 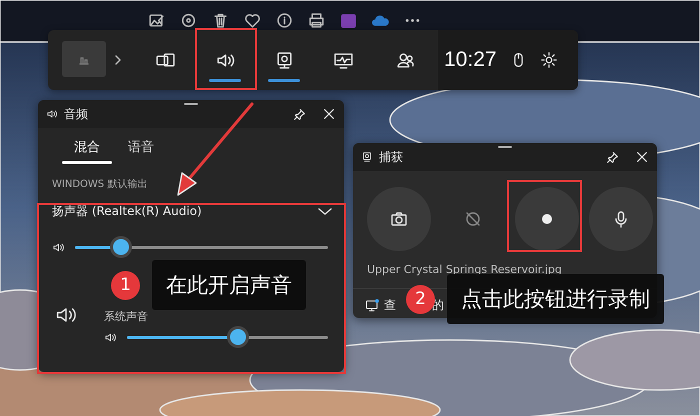 What do you see at coordinates (316, 20) in the screenshot?
I see `print-icon` at bounding box center [316, 20].